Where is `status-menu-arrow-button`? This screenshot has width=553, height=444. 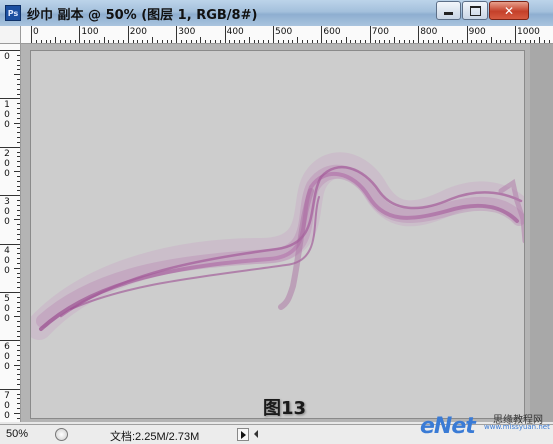
status-menu-arrow-button is located at coordinates (243, 434).